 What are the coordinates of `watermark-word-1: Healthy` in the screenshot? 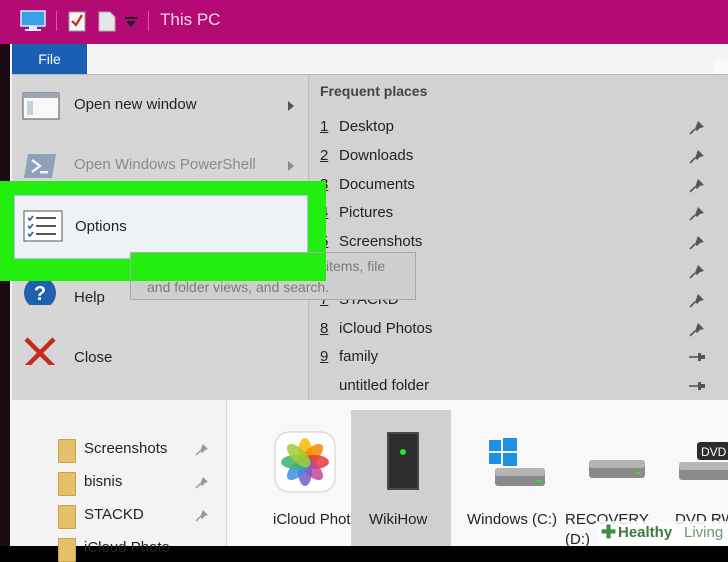 It's located at (645, 532).